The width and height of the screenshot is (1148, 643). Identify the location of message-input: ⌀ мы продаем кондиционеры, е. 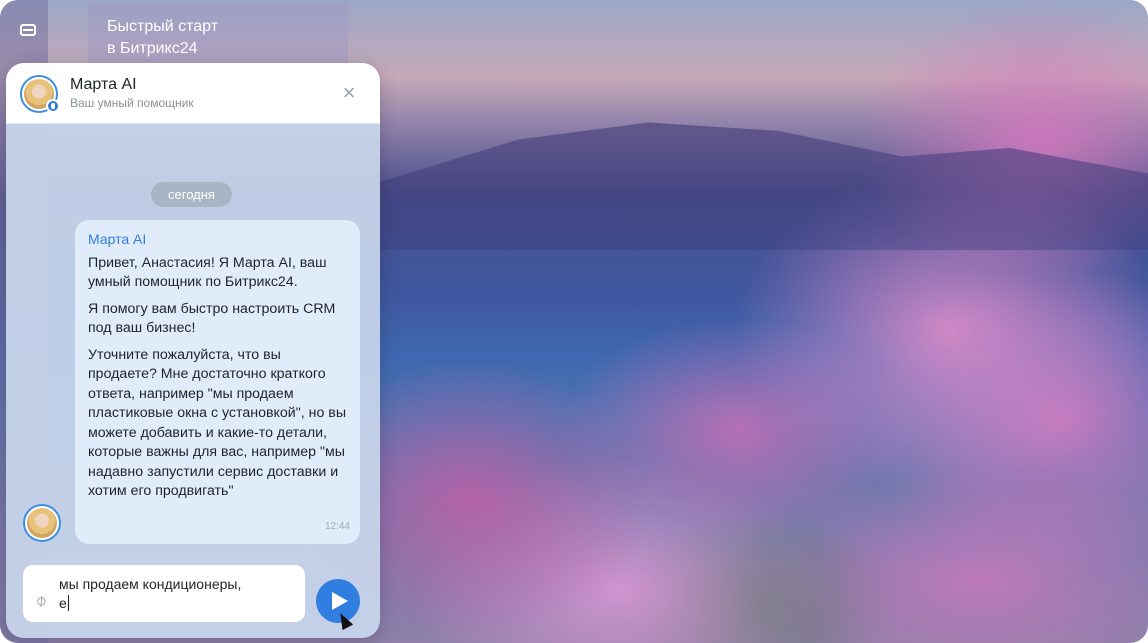
(164, 593).